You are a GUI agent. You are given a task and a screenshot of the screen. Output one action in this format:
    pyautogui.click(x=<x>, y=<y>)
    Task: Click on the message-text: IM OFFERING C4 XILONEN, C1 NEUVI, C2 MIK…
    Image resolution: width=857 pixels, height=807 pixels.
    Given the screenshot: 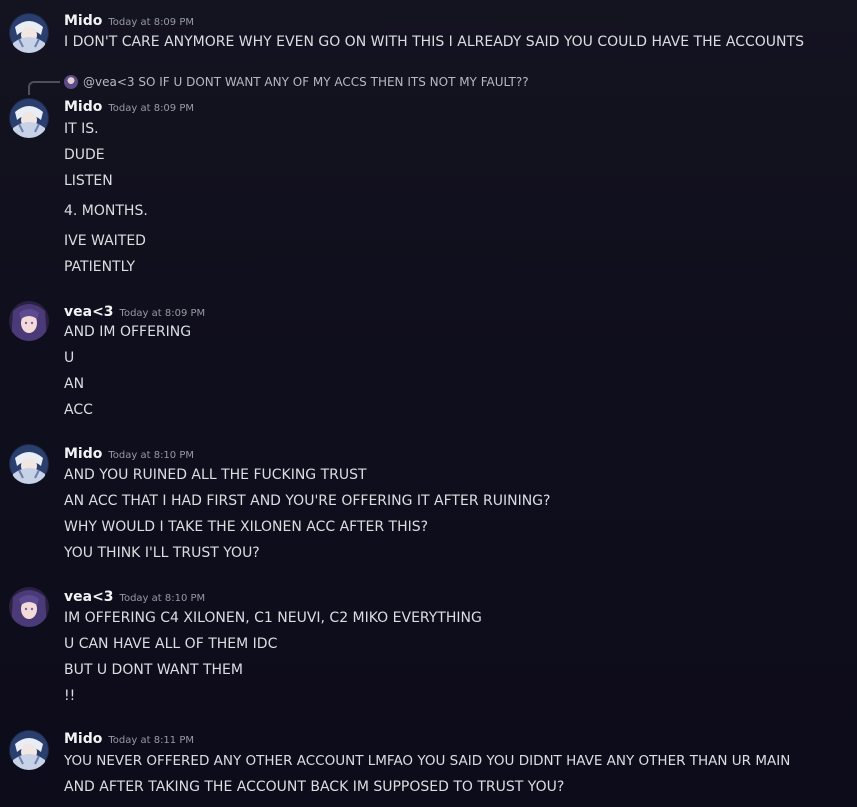 What is the action you would take?
    pyautogui.click(x=273, y=618)
    